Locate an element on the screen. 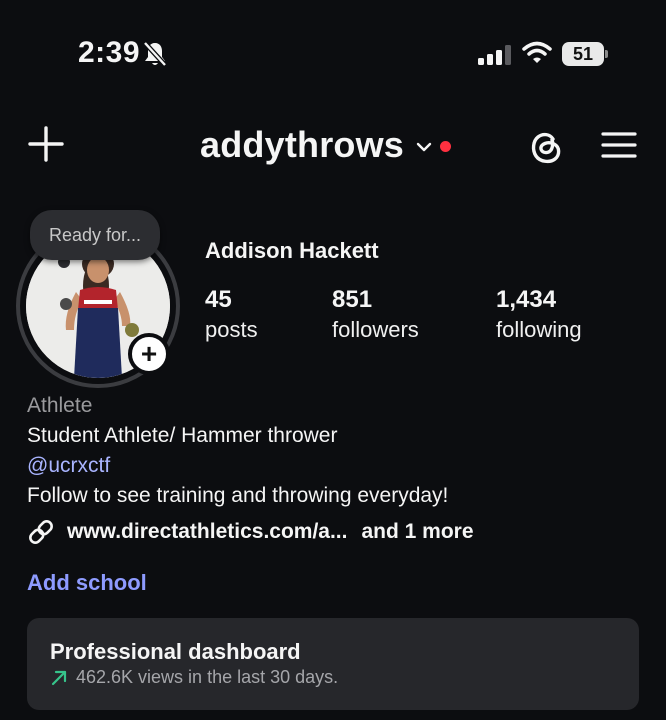 This screenshot has width=666, height=720. add-school-link: Add school is located at coordinates (87, 583).